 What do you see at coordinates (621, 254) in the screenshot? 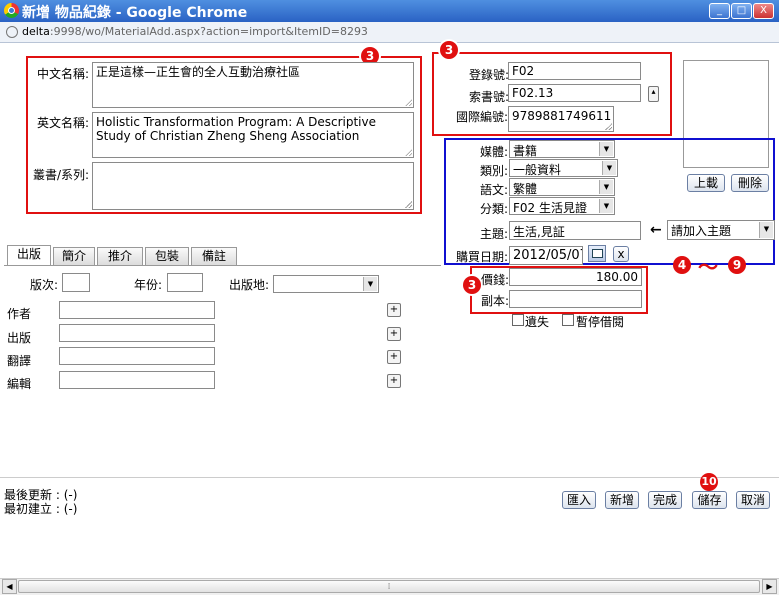
I see `clear-date-button: x` at bounding box center [621, 254].